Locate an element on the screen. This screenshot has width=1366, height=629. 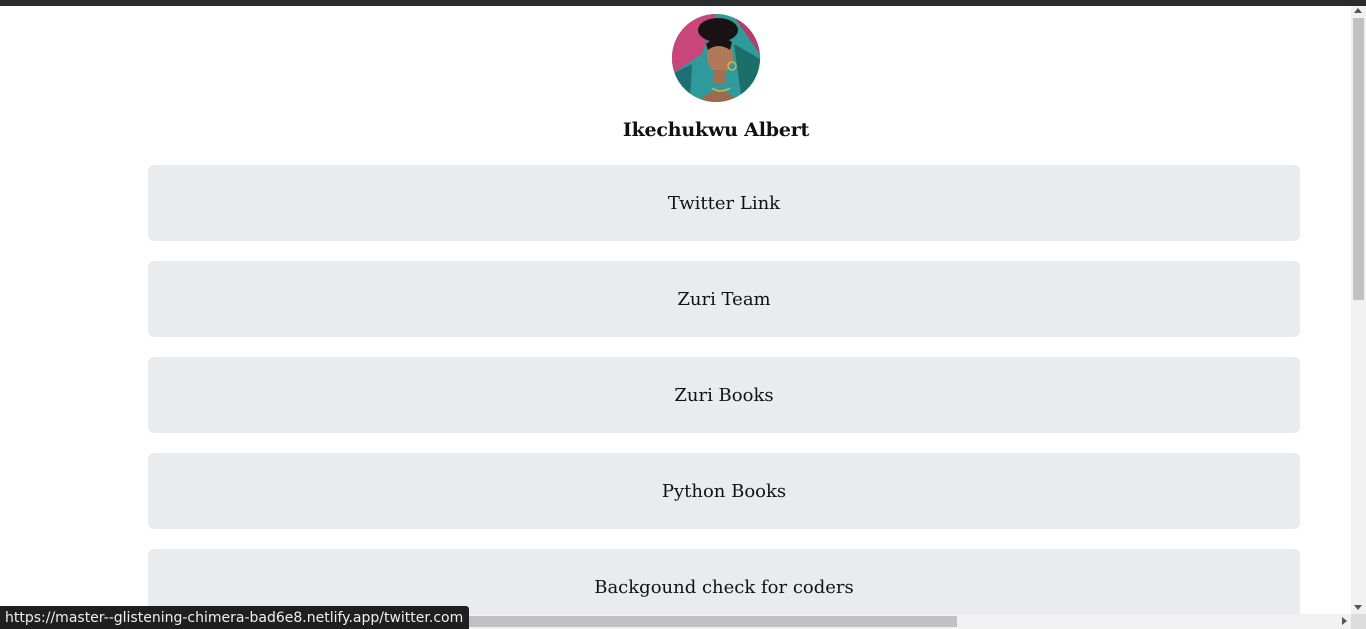
scrollbar-corner is located at coordinates (1358, 621).